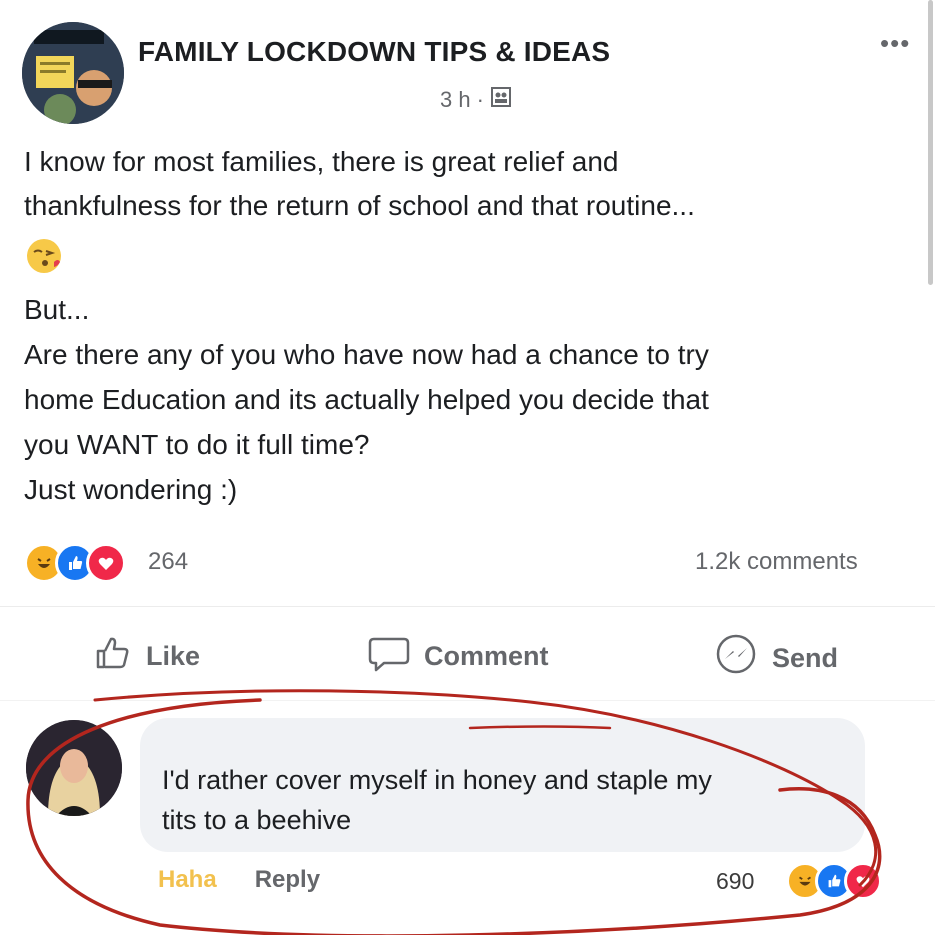  Describe the element at coordinates (44, 256) in the screenshot. I see `blowing-kiss-emoji-icon` at that location.